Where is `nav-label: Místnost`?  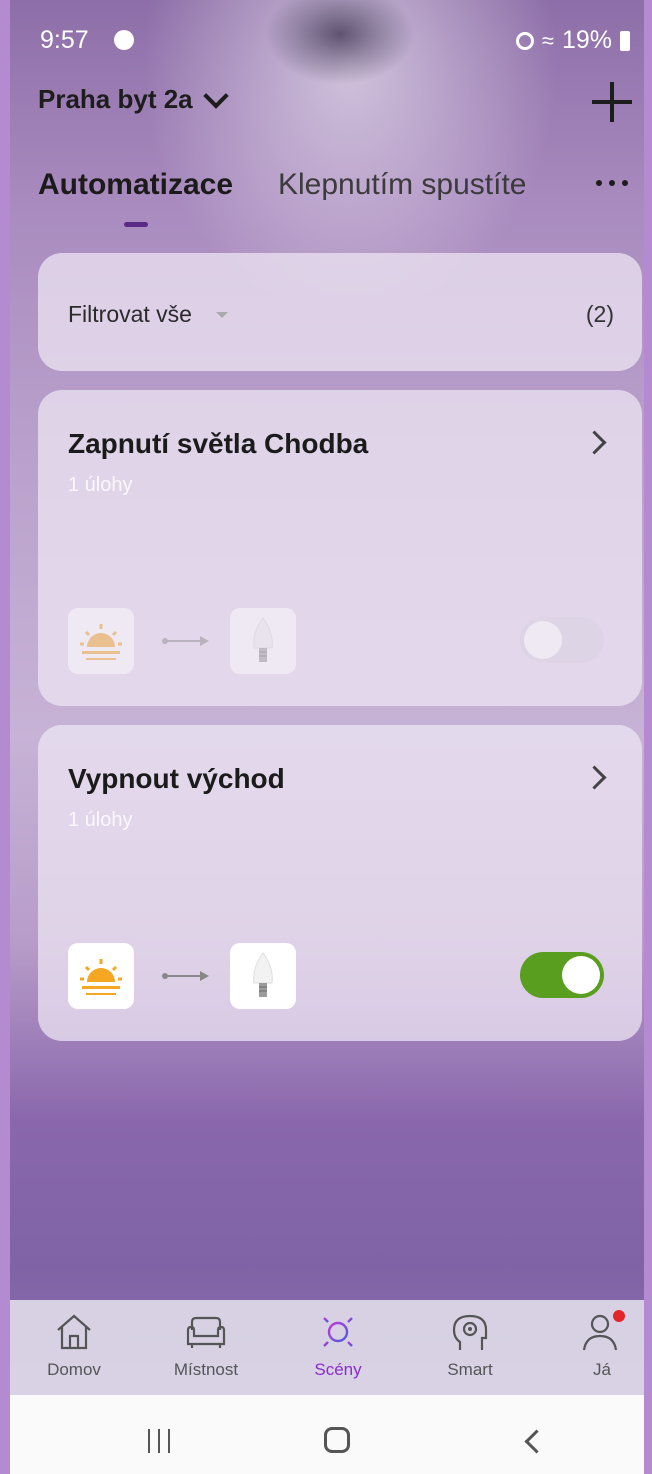 nav-label: Místnost is located at coordinates (206, 1369).